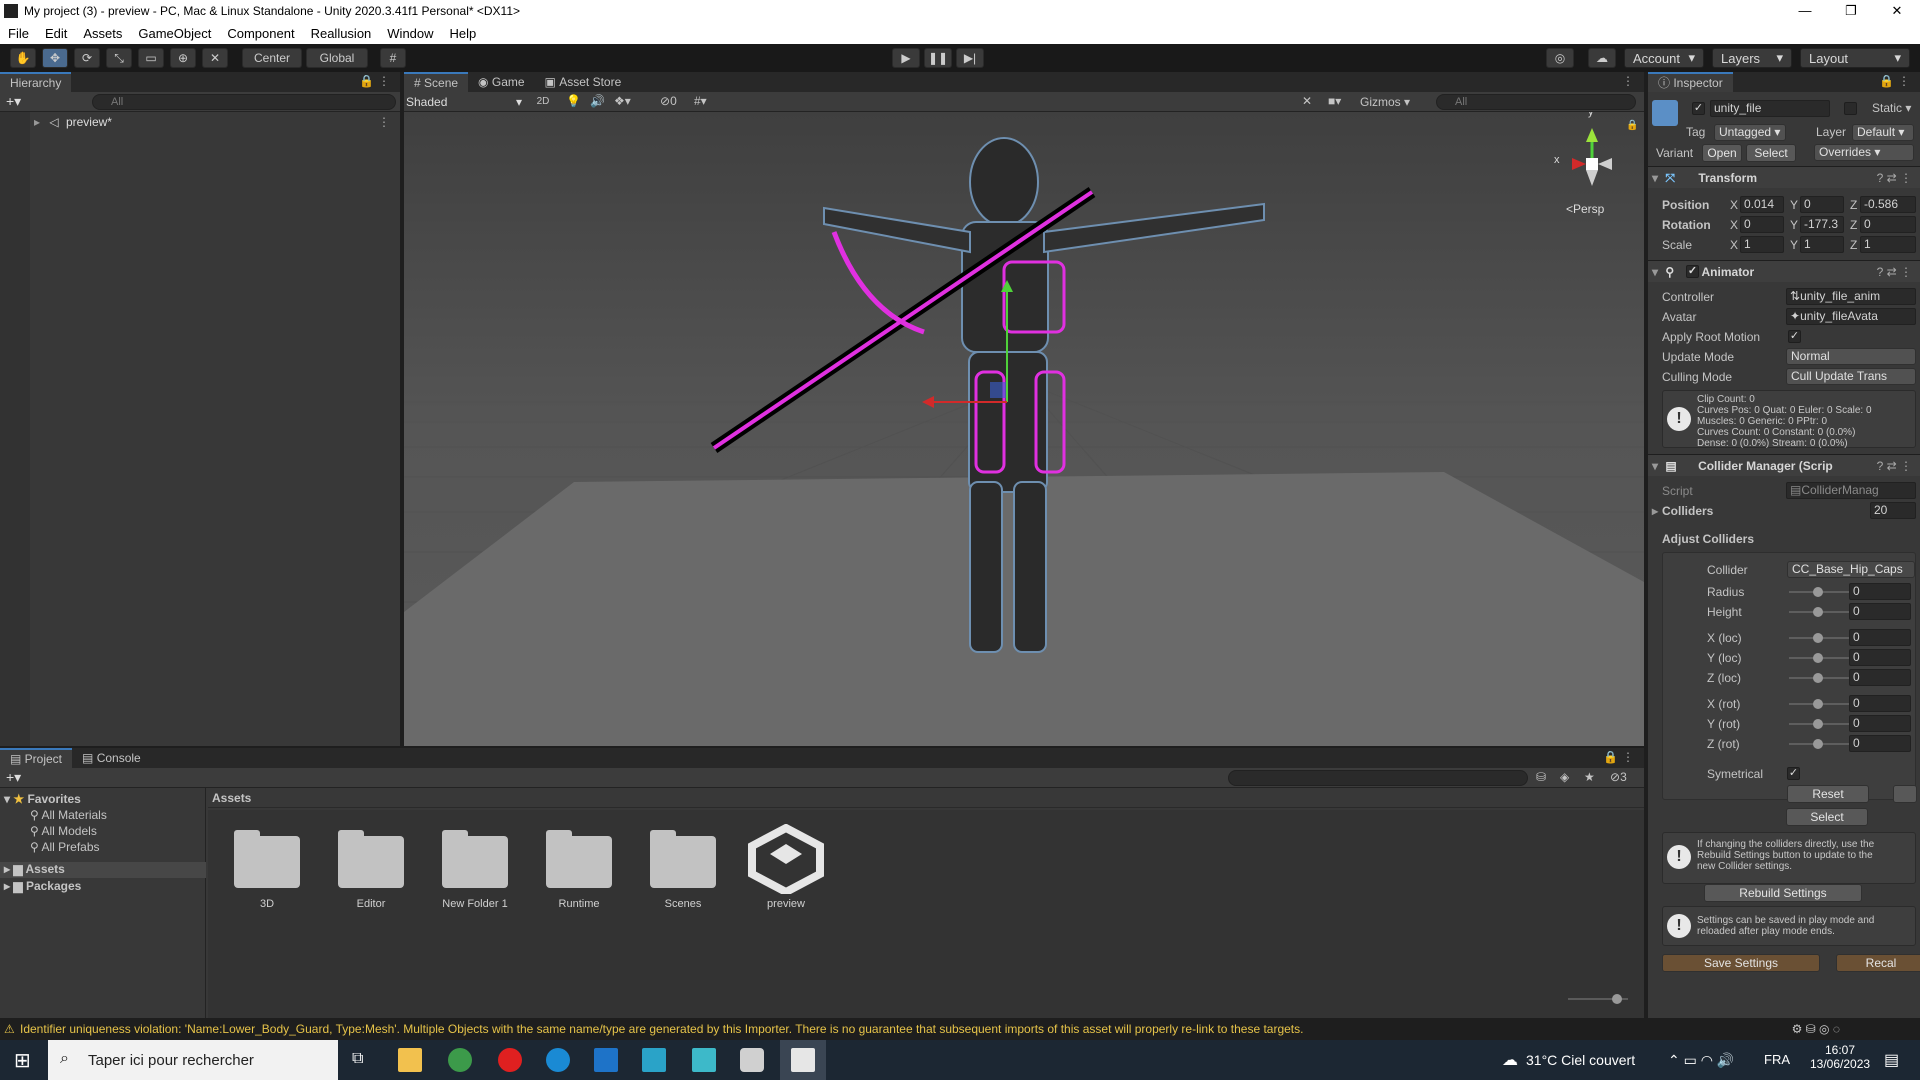  I want to click on tab-console: ▤ Console, so click(111, 758).